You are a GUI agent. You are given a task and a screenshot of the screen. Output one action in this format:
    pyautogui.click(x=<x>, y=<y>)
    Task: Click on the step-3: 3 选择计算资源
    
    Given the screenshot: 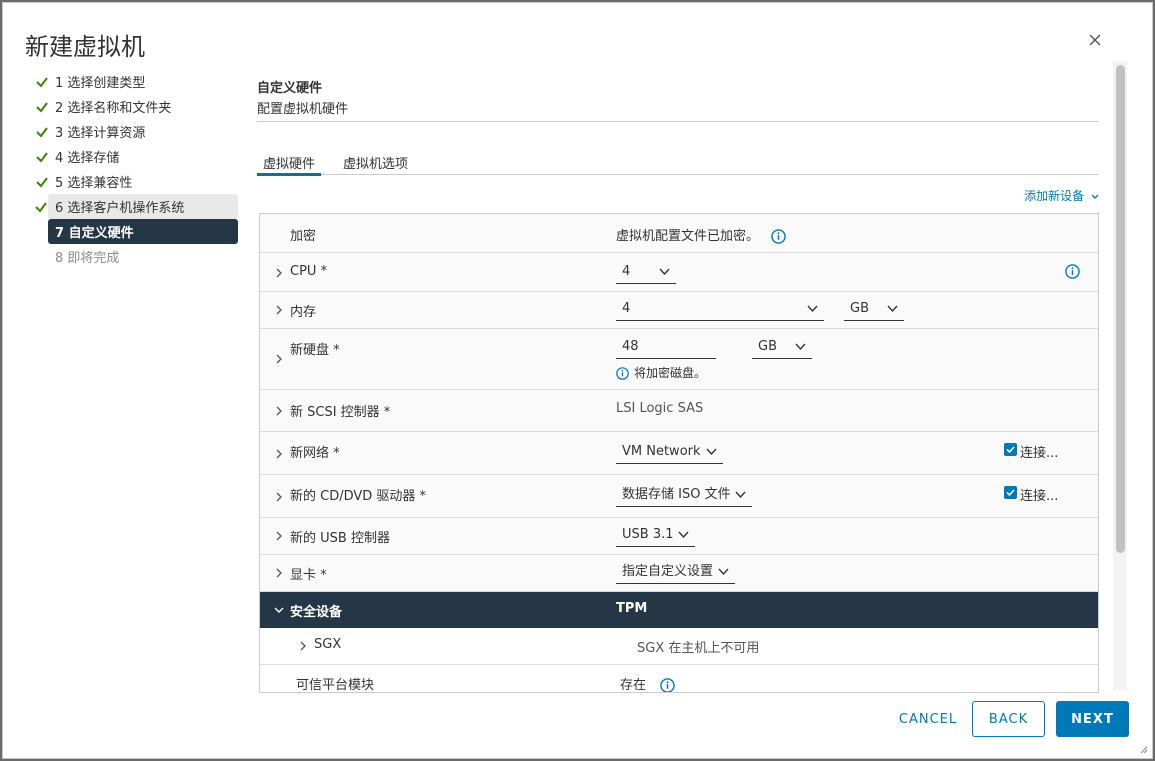 What is the action you would take?
    pyautogui.click(x=134, y=131)
    